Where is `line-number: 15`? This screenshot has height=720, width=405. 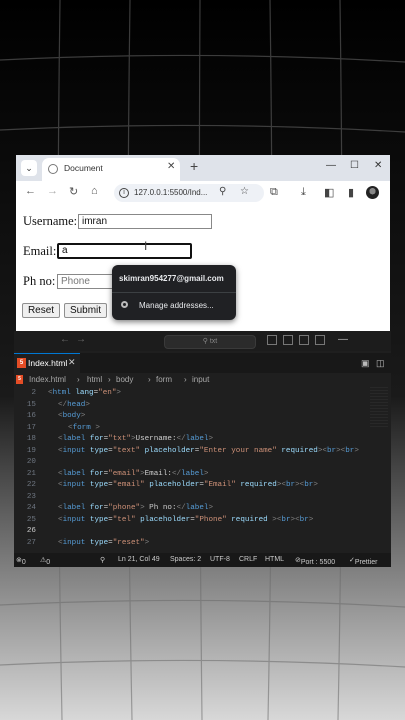
line-number: 15 is located at coordinates (31, 404).